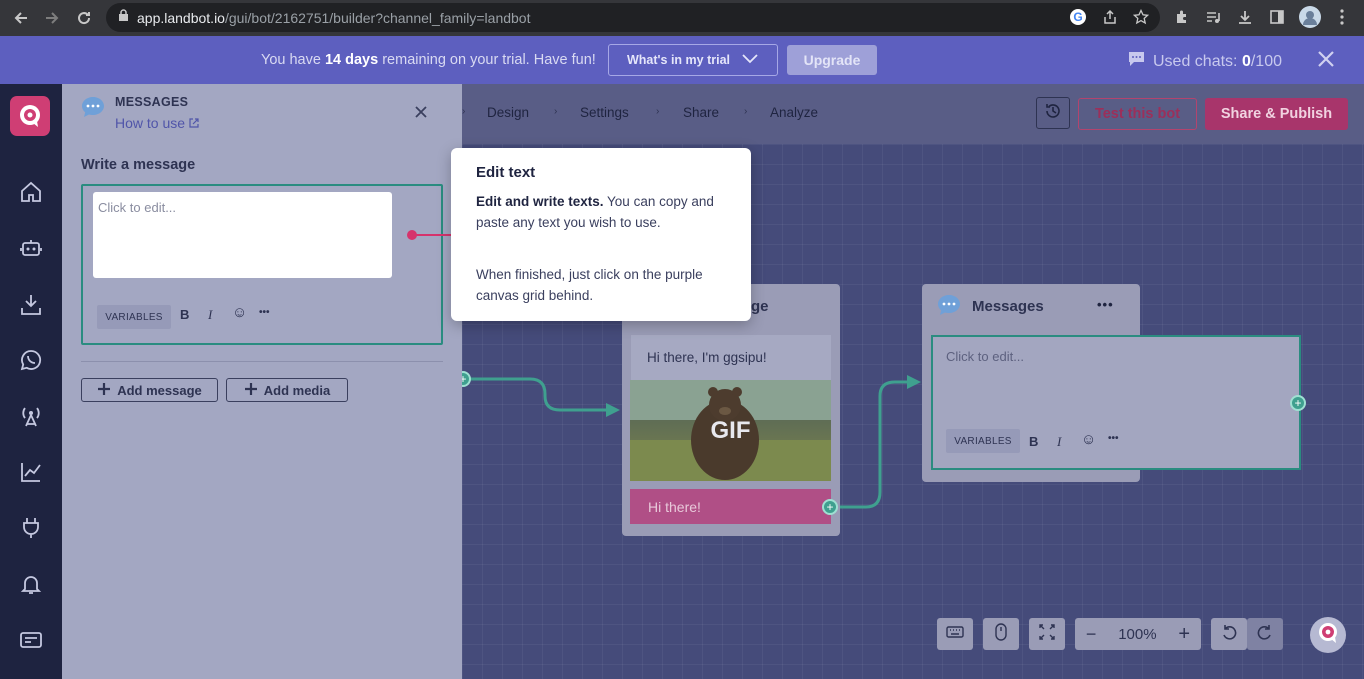 The image size is (1364, 679). Describe the element at coordinates (84, 18) in the screenshot. I see `reload-icon` at that location.